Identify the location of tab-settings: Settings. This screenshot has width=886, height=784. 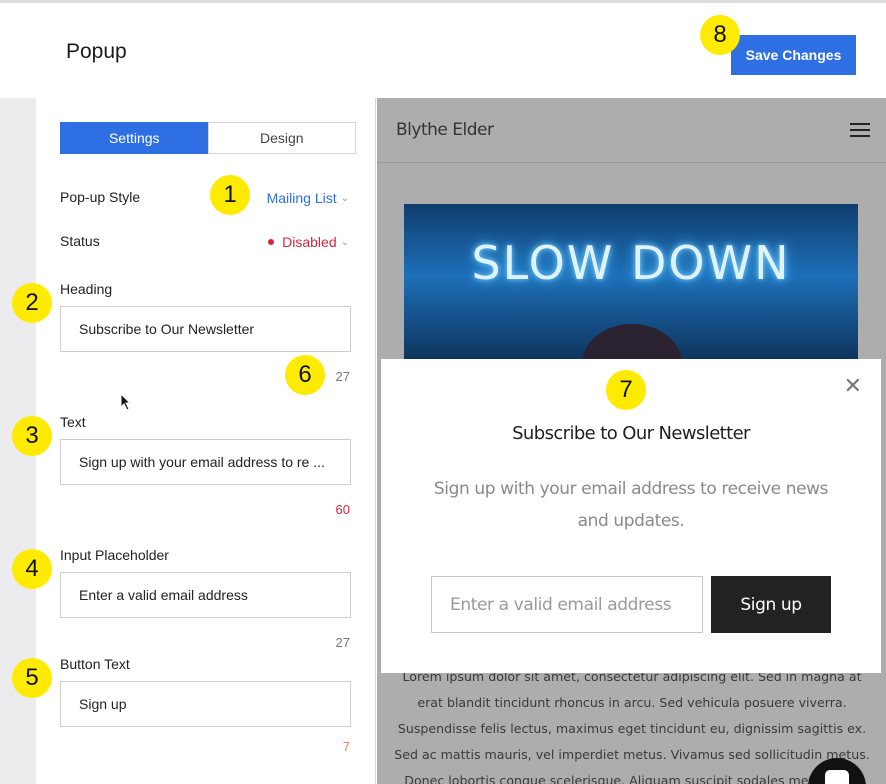
(134, 138).